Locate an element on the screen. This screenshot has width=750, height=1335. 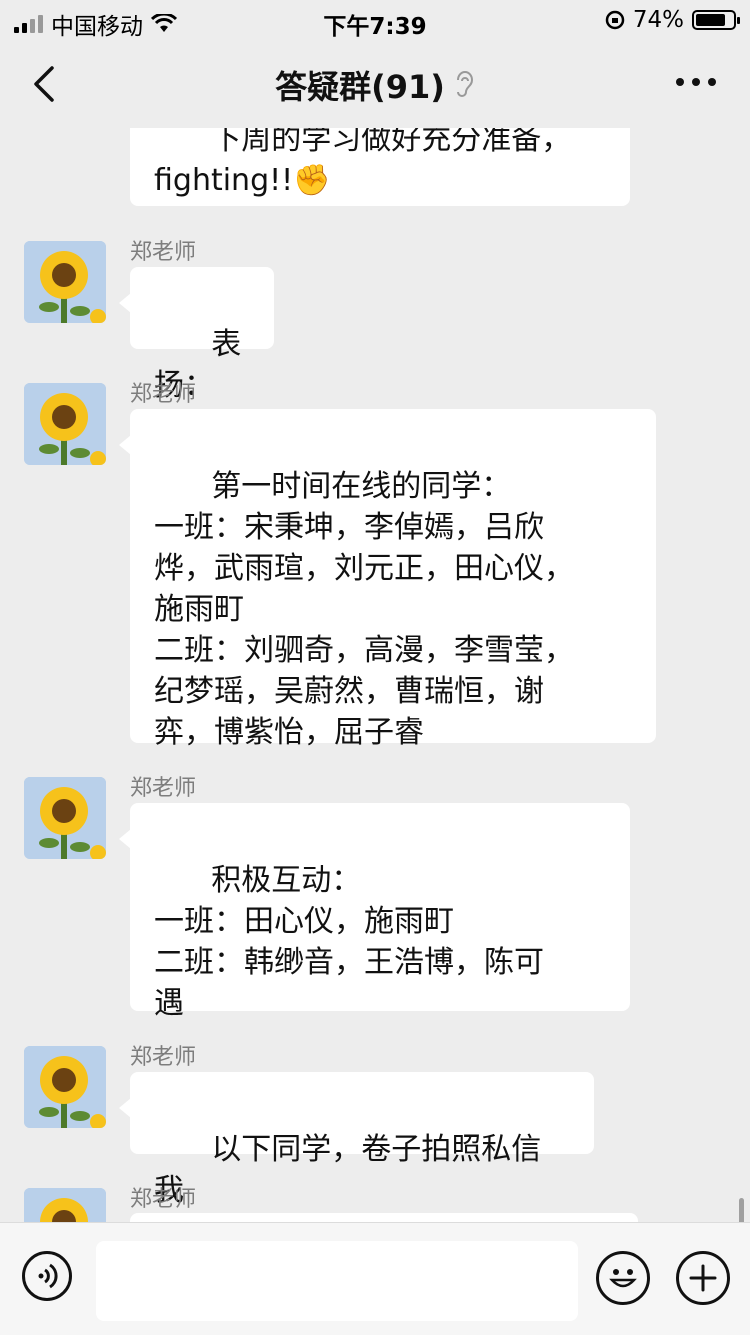
ear-icon is located at coordinates (464, 84).